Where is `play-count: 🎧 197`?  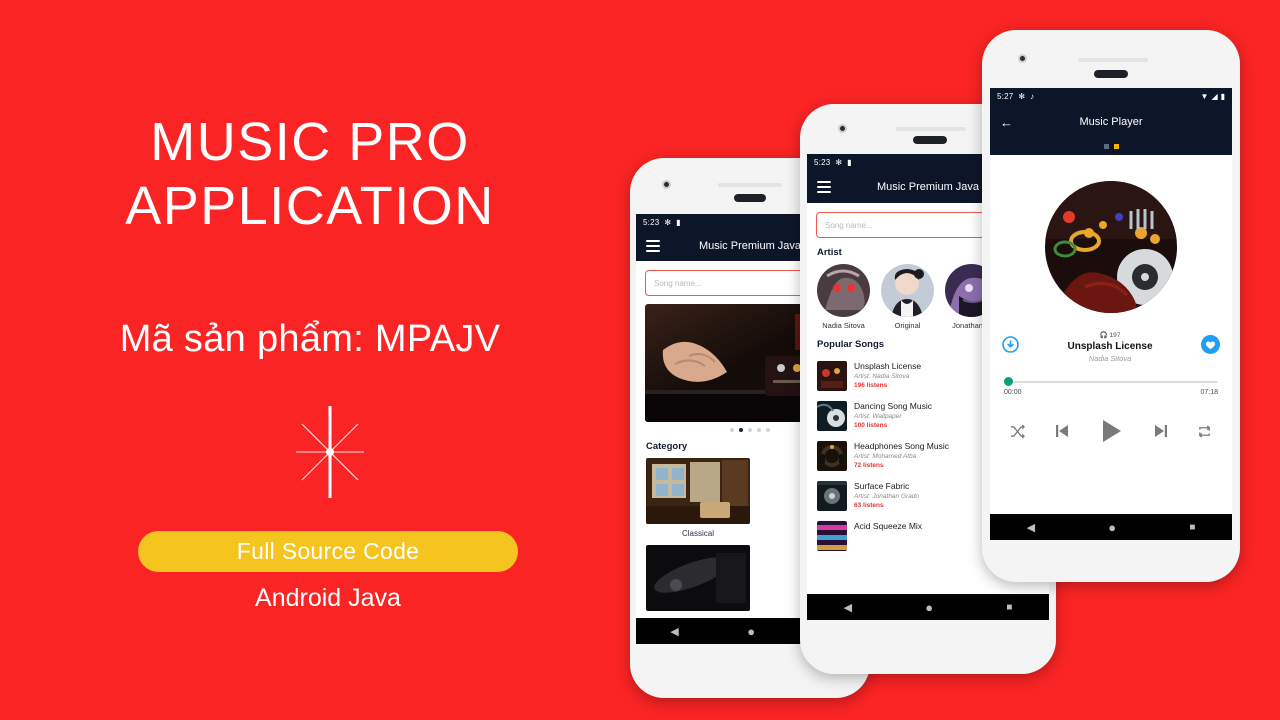 play-count: 🎧 197 is located at coordinates (1110, 335).